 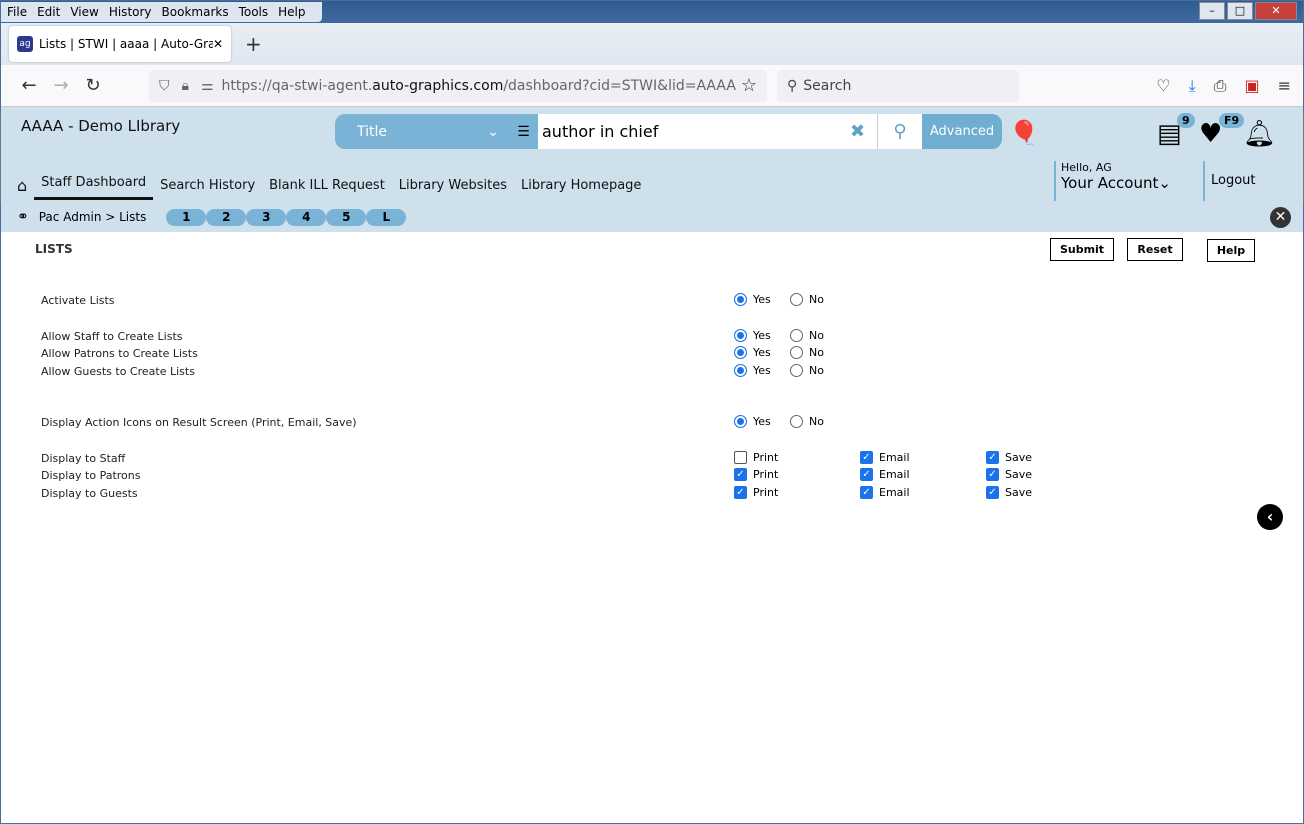 What do you see at coordinates (523, 131) in the screenshot?
I see `database-icon: ☰` at bounding box center [523, 131].